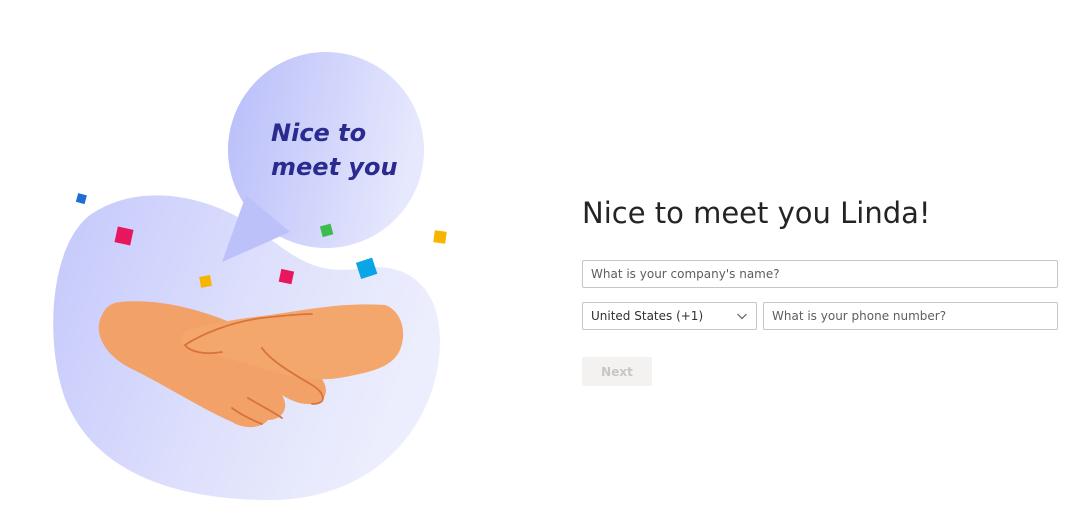  I want to click on speech-bubble-line-1: Nice to, so click(319, 133).